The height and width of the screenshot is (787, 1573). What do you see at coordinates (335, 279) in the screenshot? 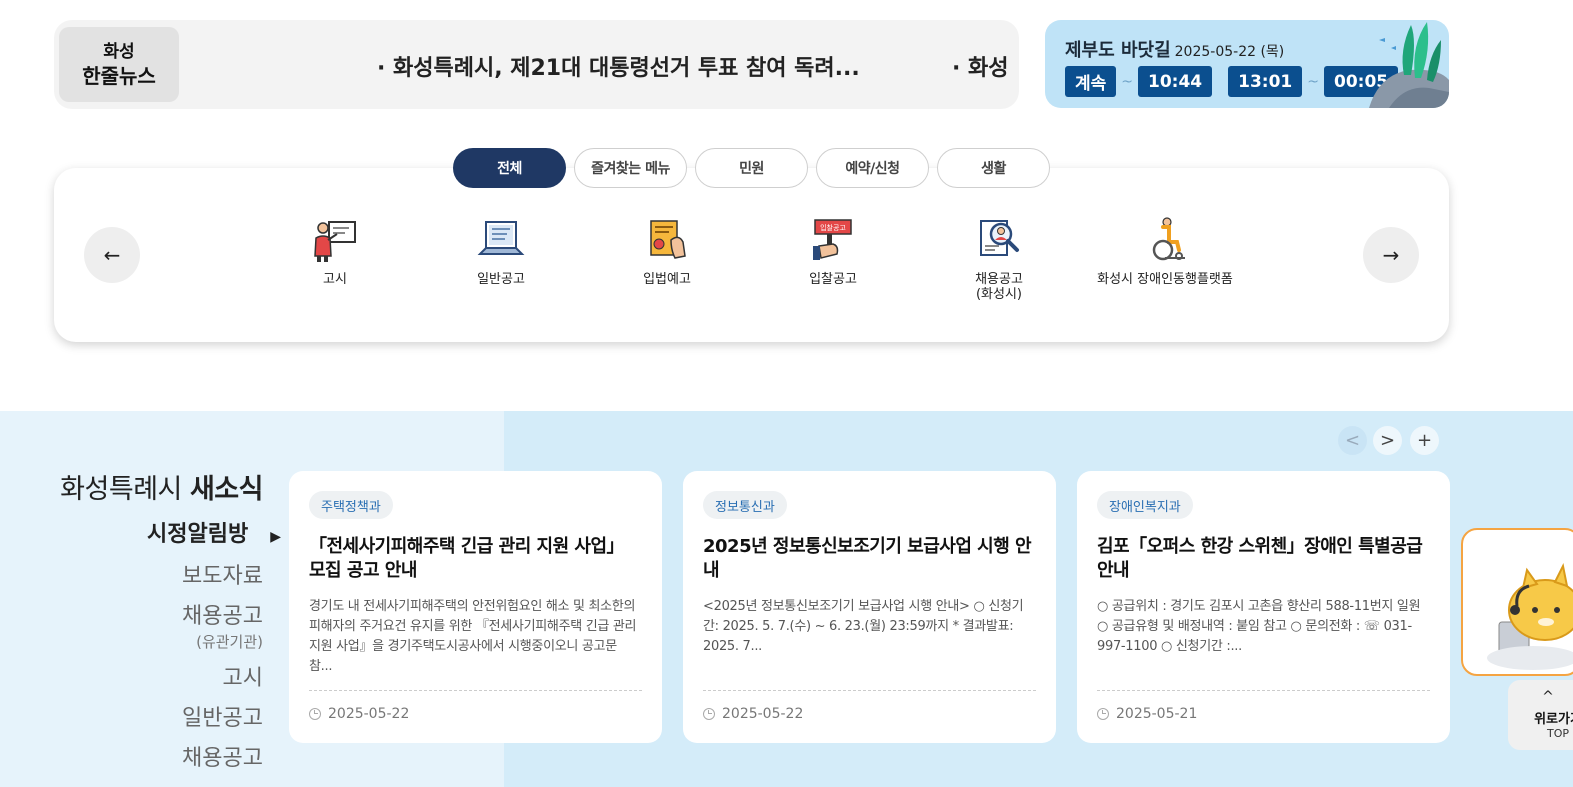
I see `quick-menu-label: 고시` at bounding box center [335, 279].